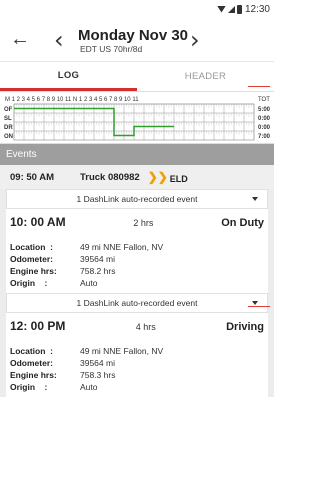 The image size is (320, 487). What do you see at coordinates (245, 327) in the screenshot?
I see `event-status: Driving` at bounding box center [245, 327].